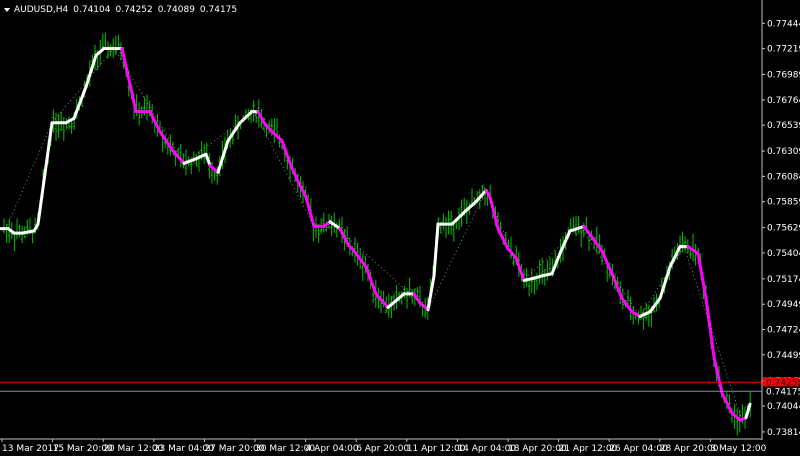 The width and height of the screenshot is (800, 456). Describe the element at coordinates (783, 407) in the screenshot. I see `price-tick-label: 0.74044` at that location.